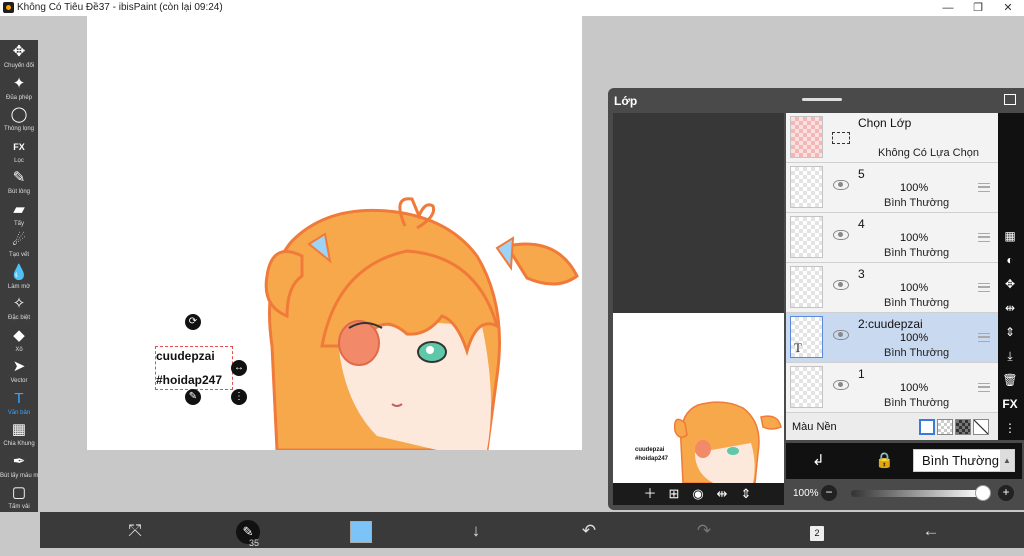  What do you see at coordinates (981, 427) in the screenshot?
I see `bg-none-swatch` at bounding box center [981, 427].